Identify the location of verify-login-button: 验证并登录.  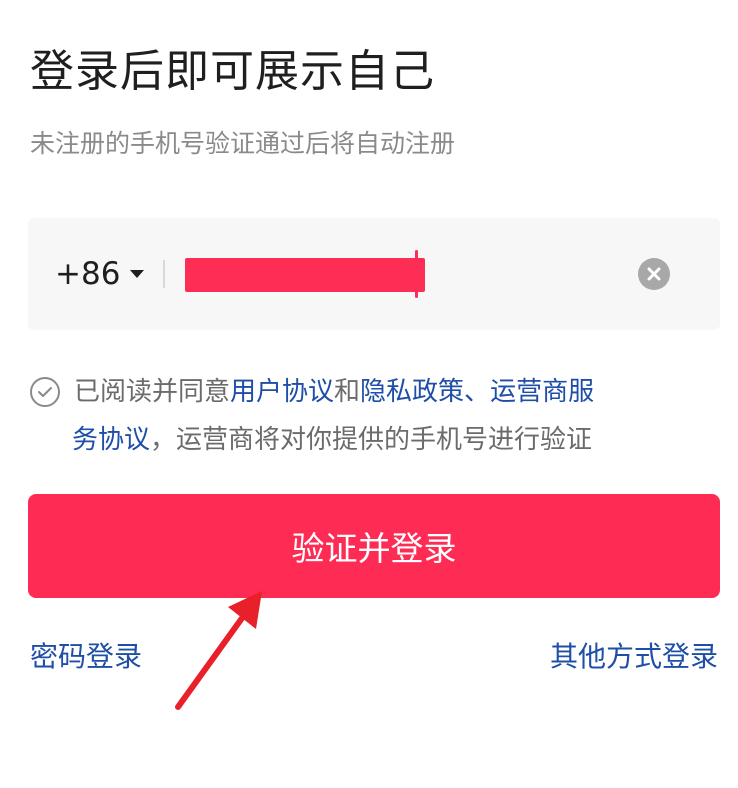
(374, 546).